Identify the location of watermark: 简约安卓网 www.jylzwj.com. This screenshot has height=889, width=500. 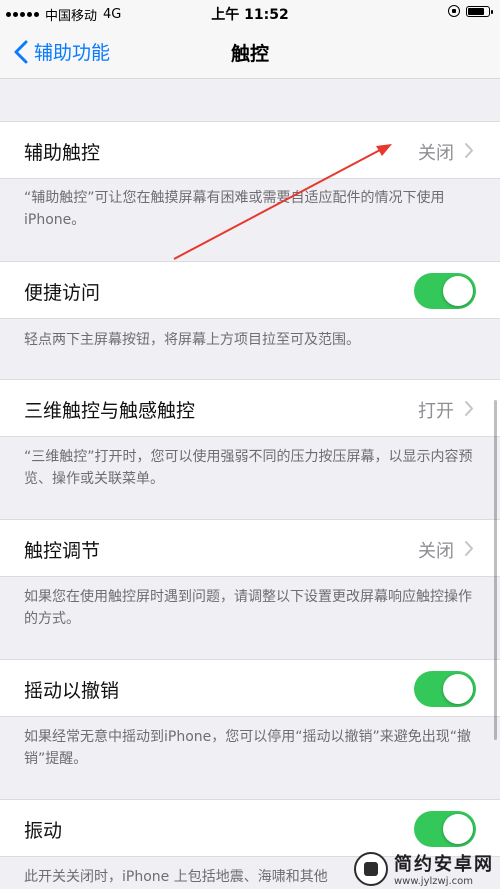
(424, 868).